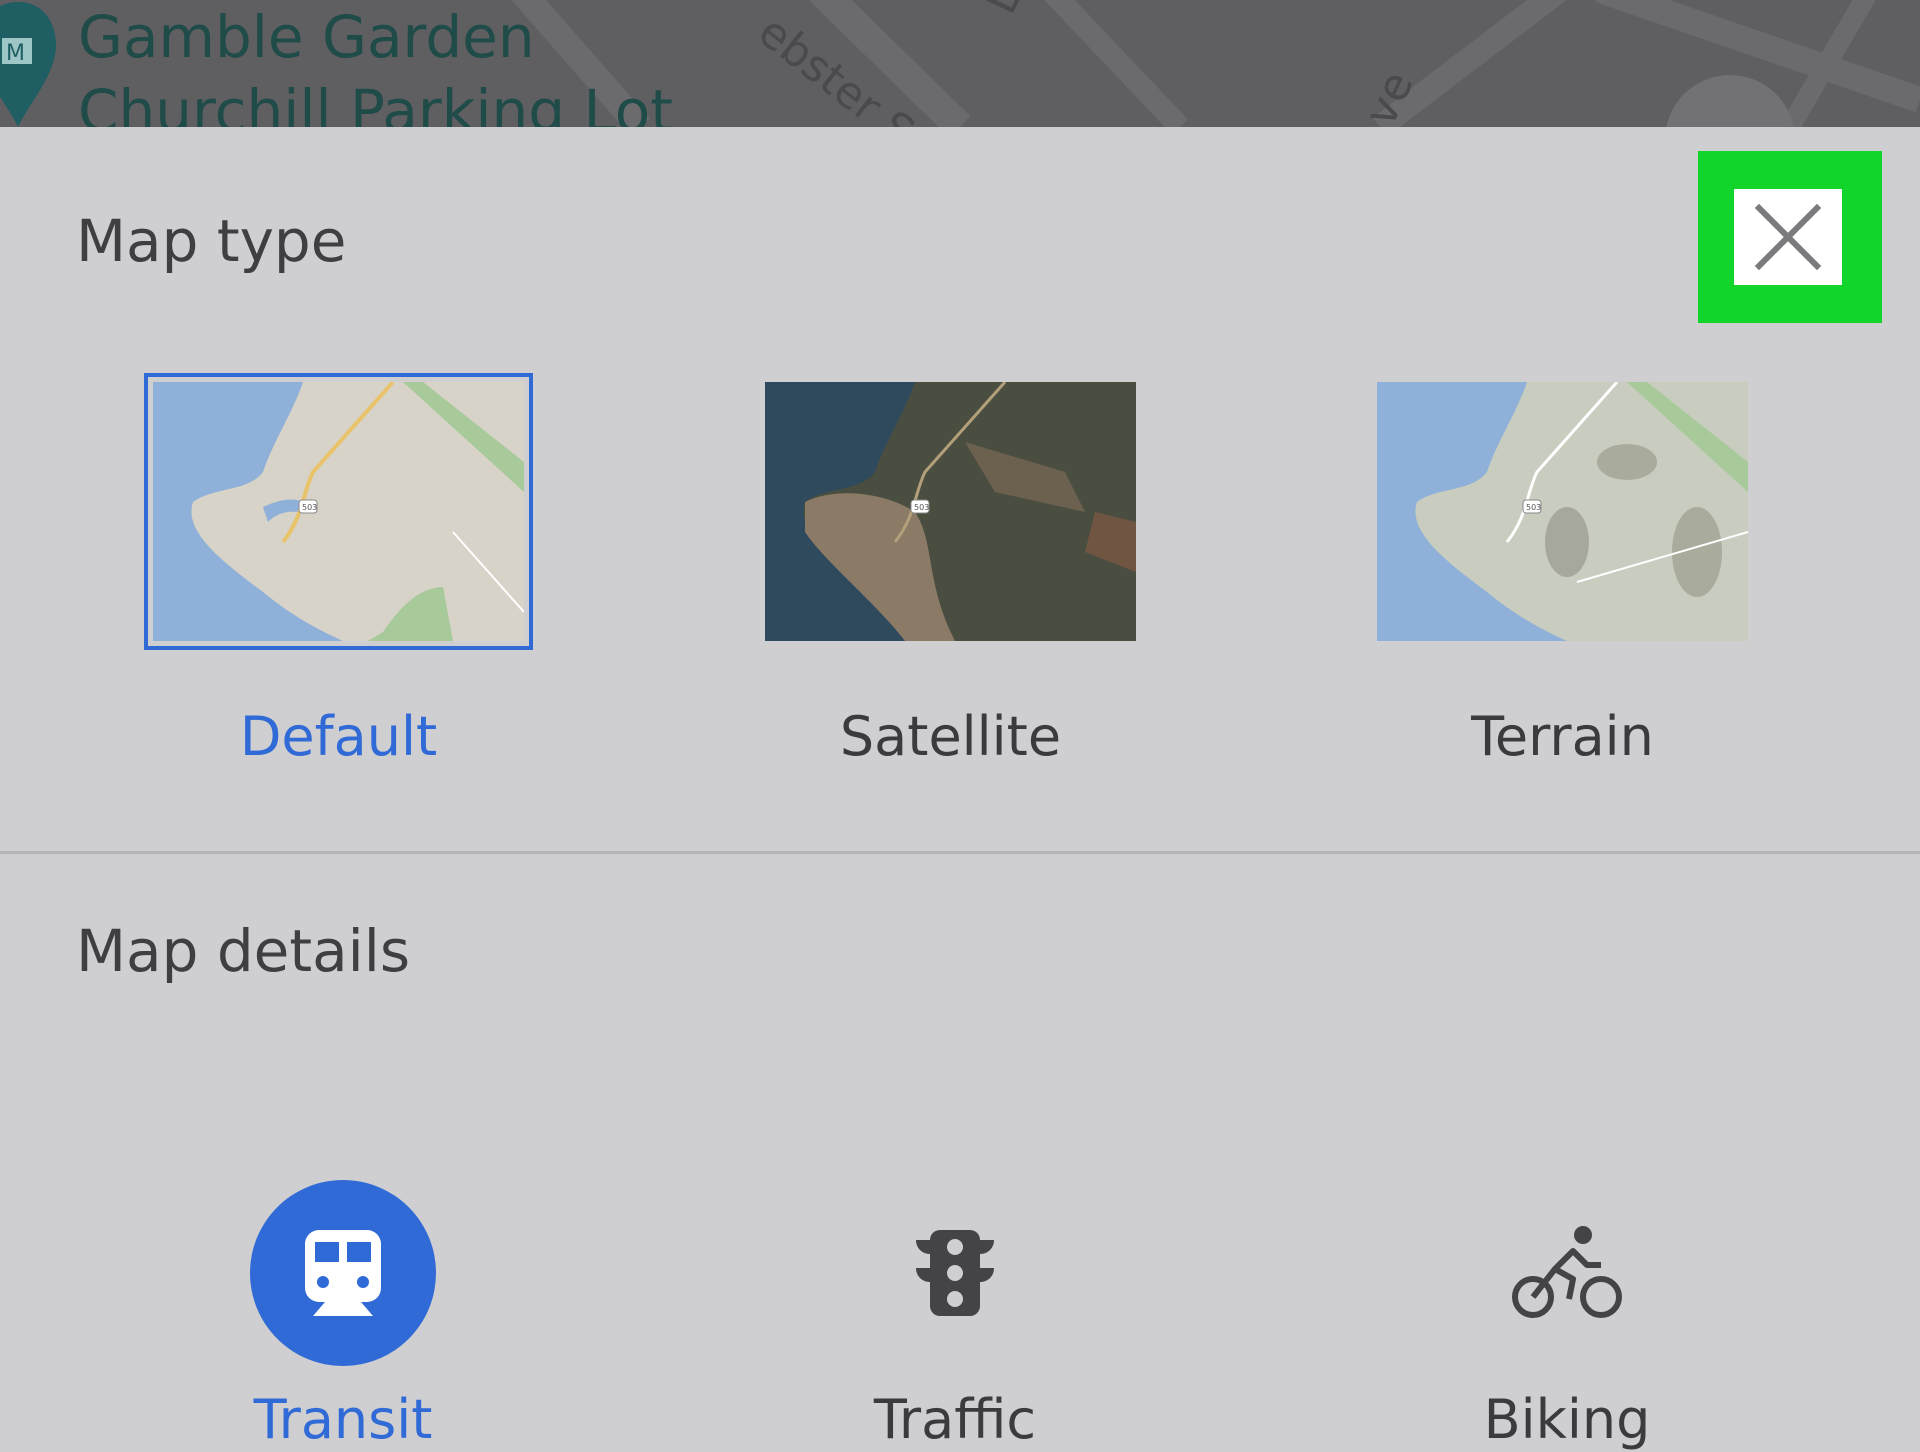  What do you see at coordinates (343, 1419) in the screenshot?
I see `map-detail-label: Transit` at bounding box center [343, 1419].